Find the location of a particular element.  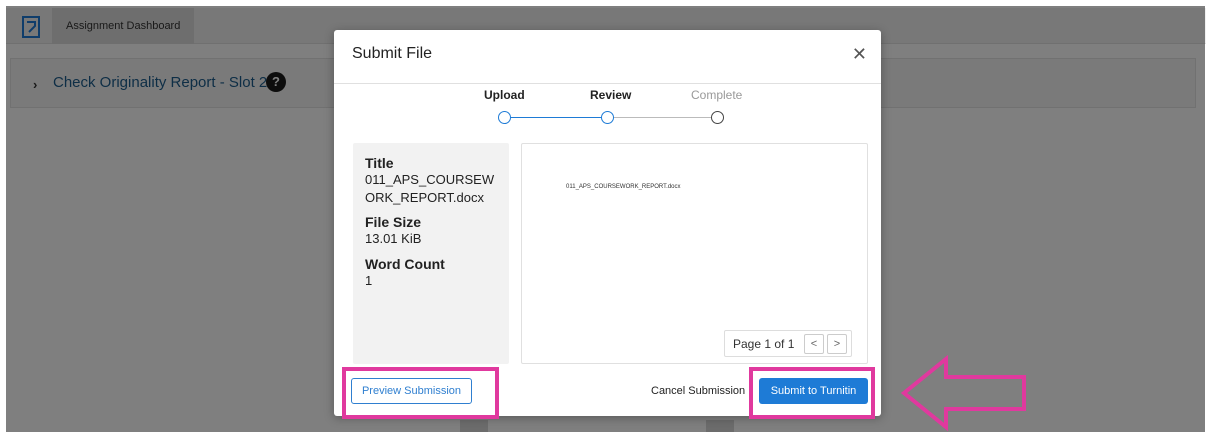

modal-title: Submit File is located at coordinates (392, 53).